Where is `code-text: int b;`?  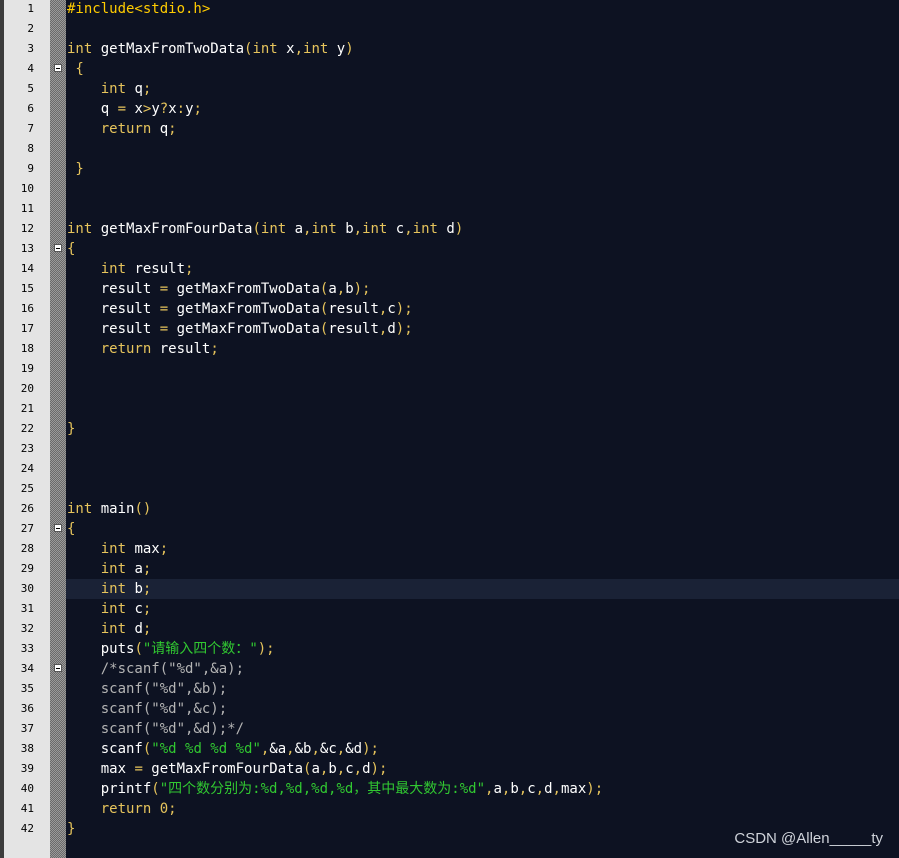
code-text: int b; is located at coordinates (482, 589).